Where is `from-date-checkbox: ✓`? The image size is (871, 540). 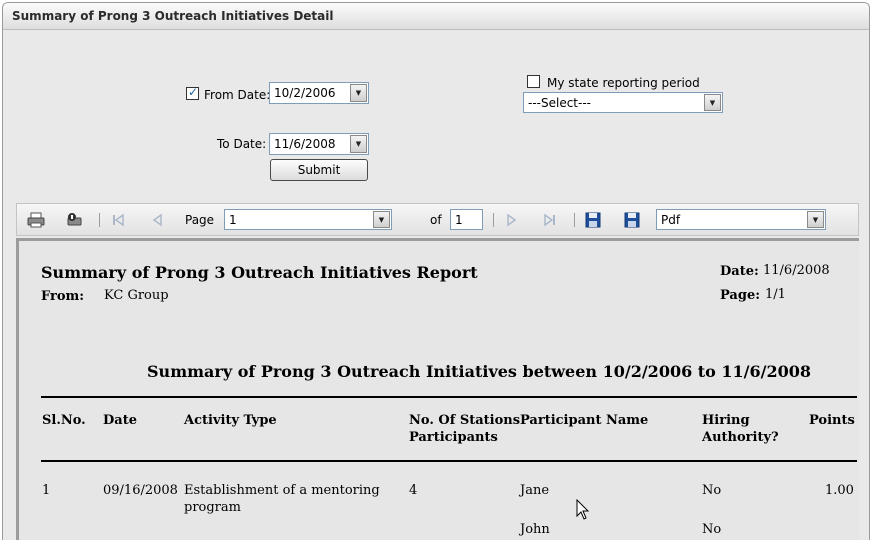 from-date-checkbox: ✓ is located at coordinates (192, 92).